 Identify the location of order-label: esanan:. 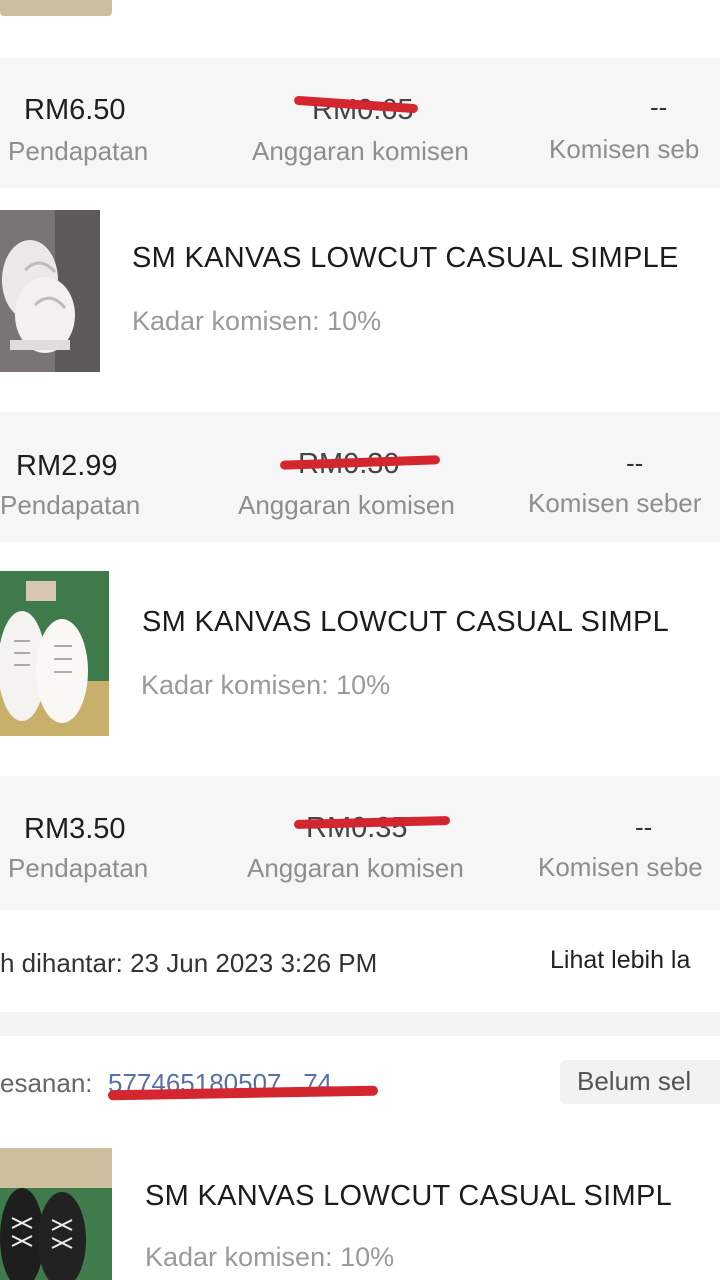
(46, 1083).